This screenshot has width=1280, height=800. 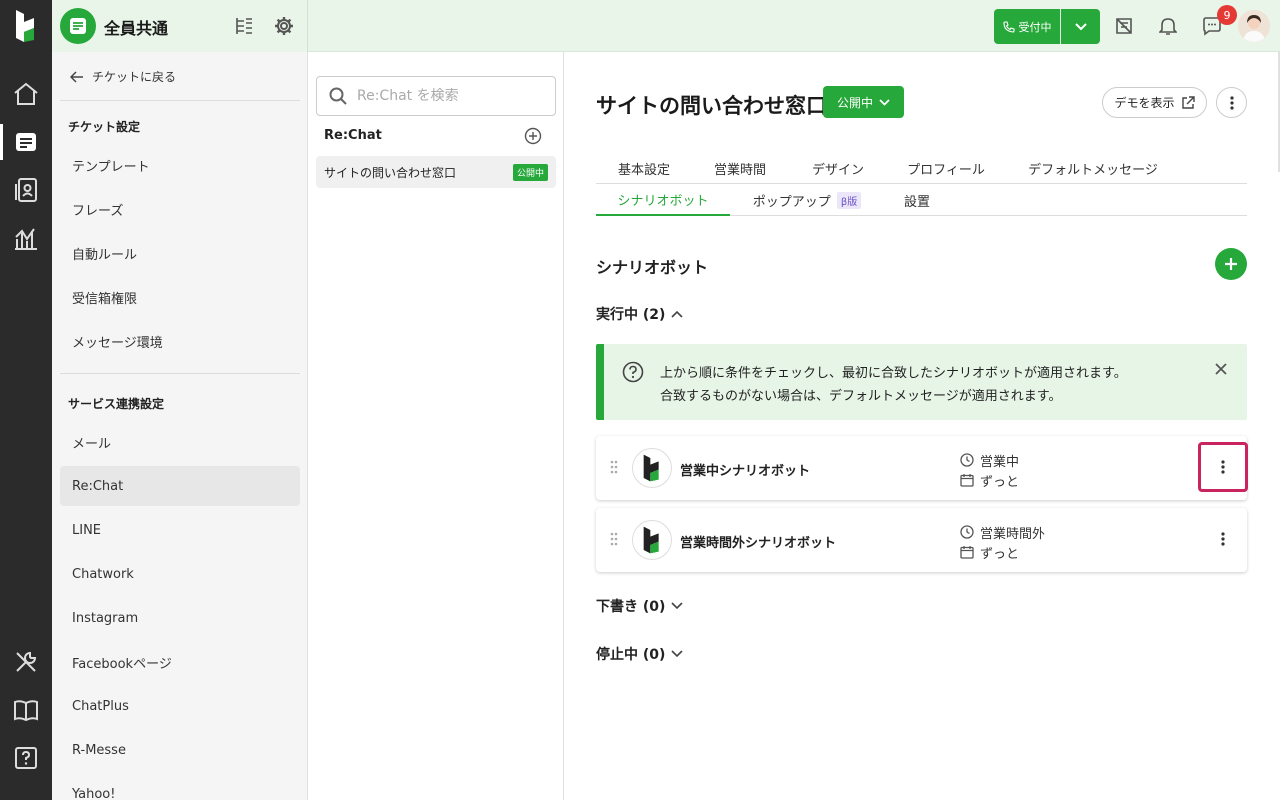 What do you see at coordinates (644, 168) in the screenshot?
I see `tab-basic-settings: 基本設定` at bounding box center [644, 168].